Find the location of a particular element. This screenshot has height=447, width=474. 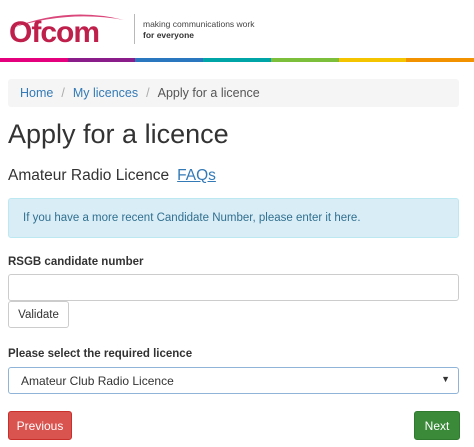

tagline-line-1: making communications work is located at coordinates (199, 24).